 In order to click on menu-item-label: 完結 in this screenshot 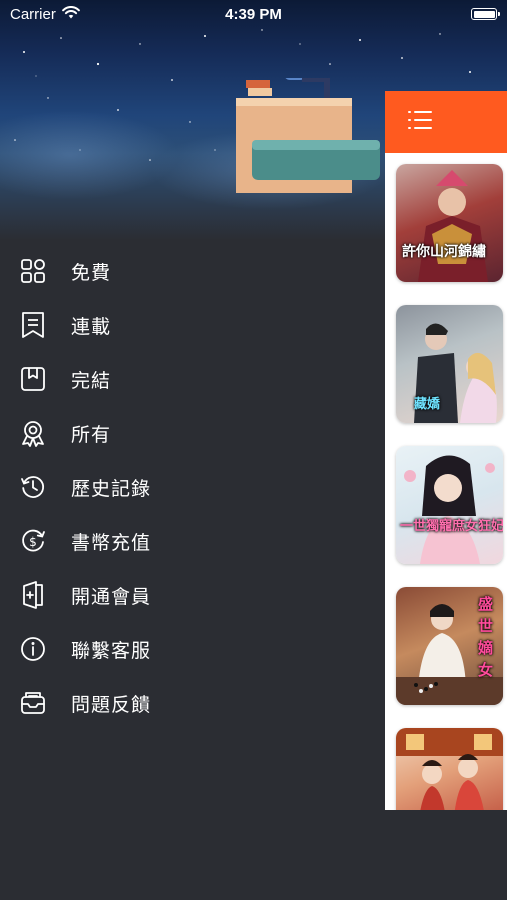, I will do `click(91, 380)`.